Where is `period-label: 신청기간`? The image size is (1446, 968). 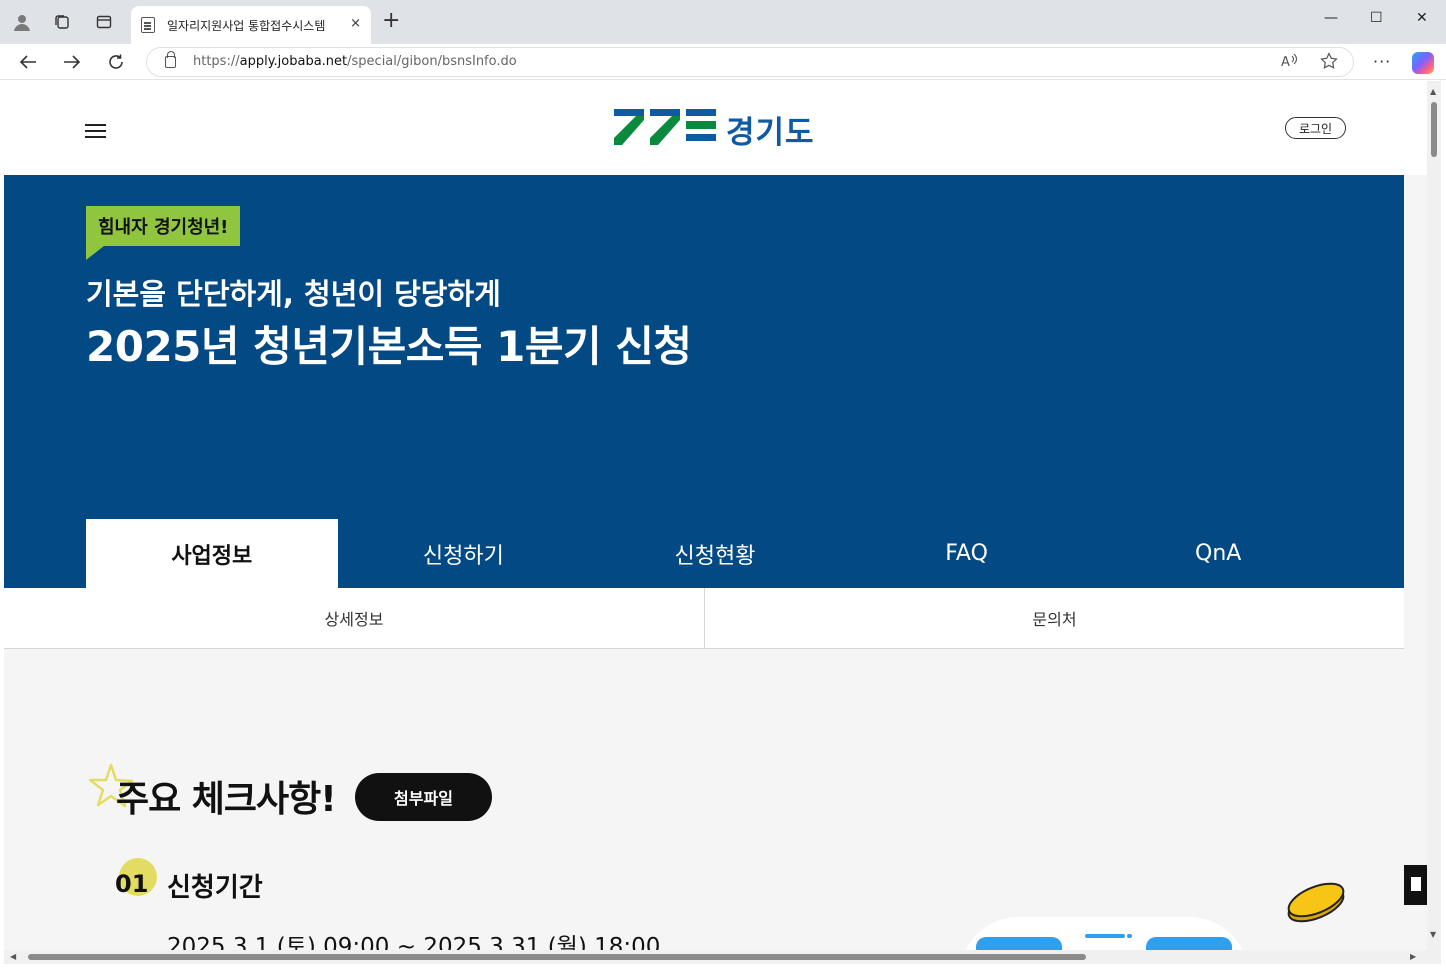 period-label: 신청기간 is located at coordinates (215, 888).